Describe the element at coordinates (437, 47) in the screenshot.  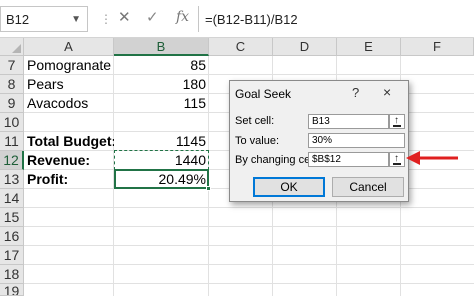
I see `column-header-f: F` at that location.